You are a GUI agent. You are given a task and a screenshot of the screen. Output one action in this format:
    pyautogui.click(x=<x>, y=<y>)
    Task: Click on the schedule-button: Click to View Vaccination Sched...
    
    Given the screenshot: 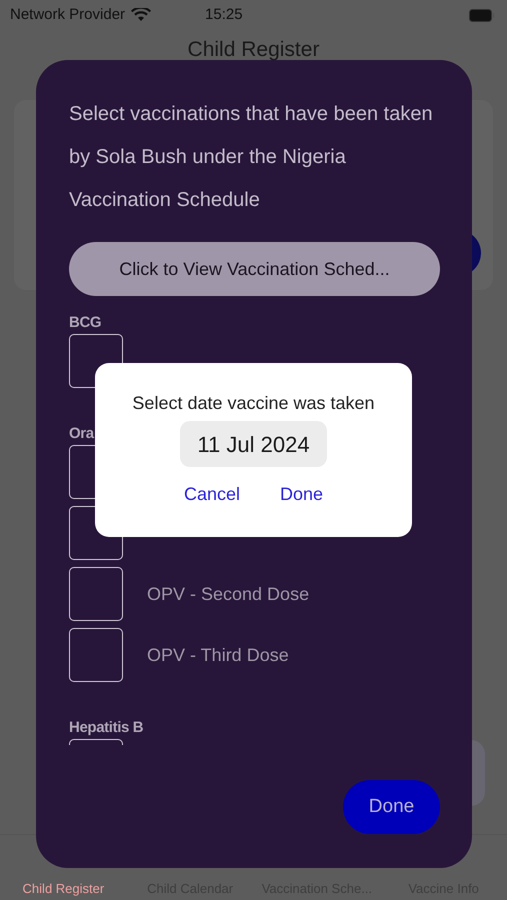 What is the action you would take?
    pyautogui.click(x=254, y=269)
    